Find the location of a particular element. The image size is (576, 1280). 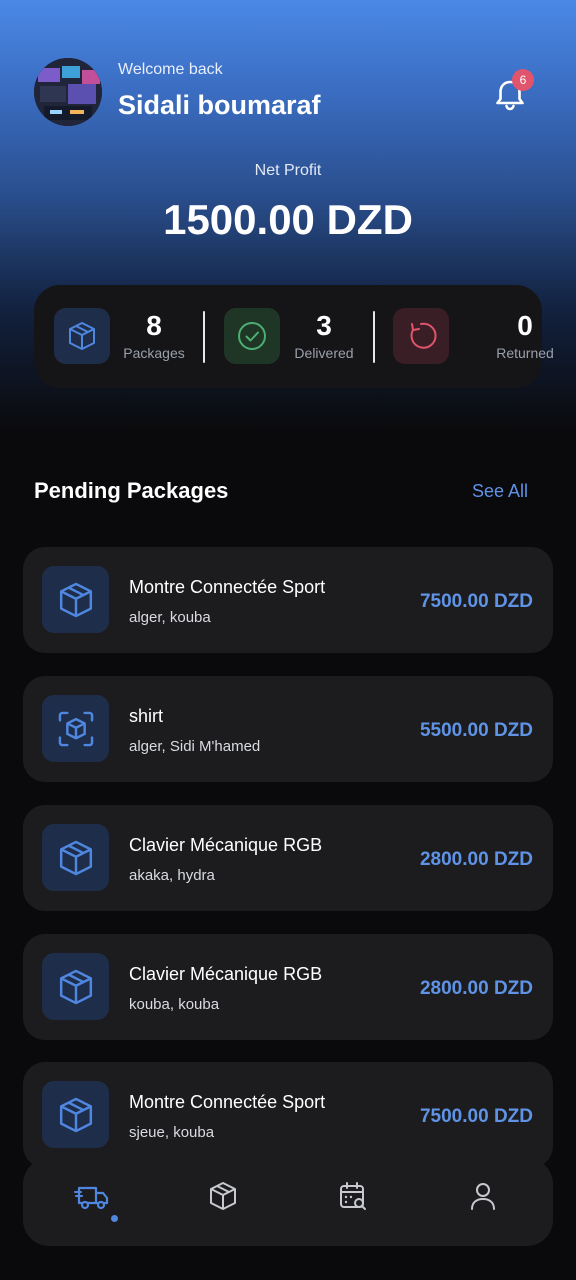

pending-packages-title: Pending Packages is located at coordinates (131, 490).